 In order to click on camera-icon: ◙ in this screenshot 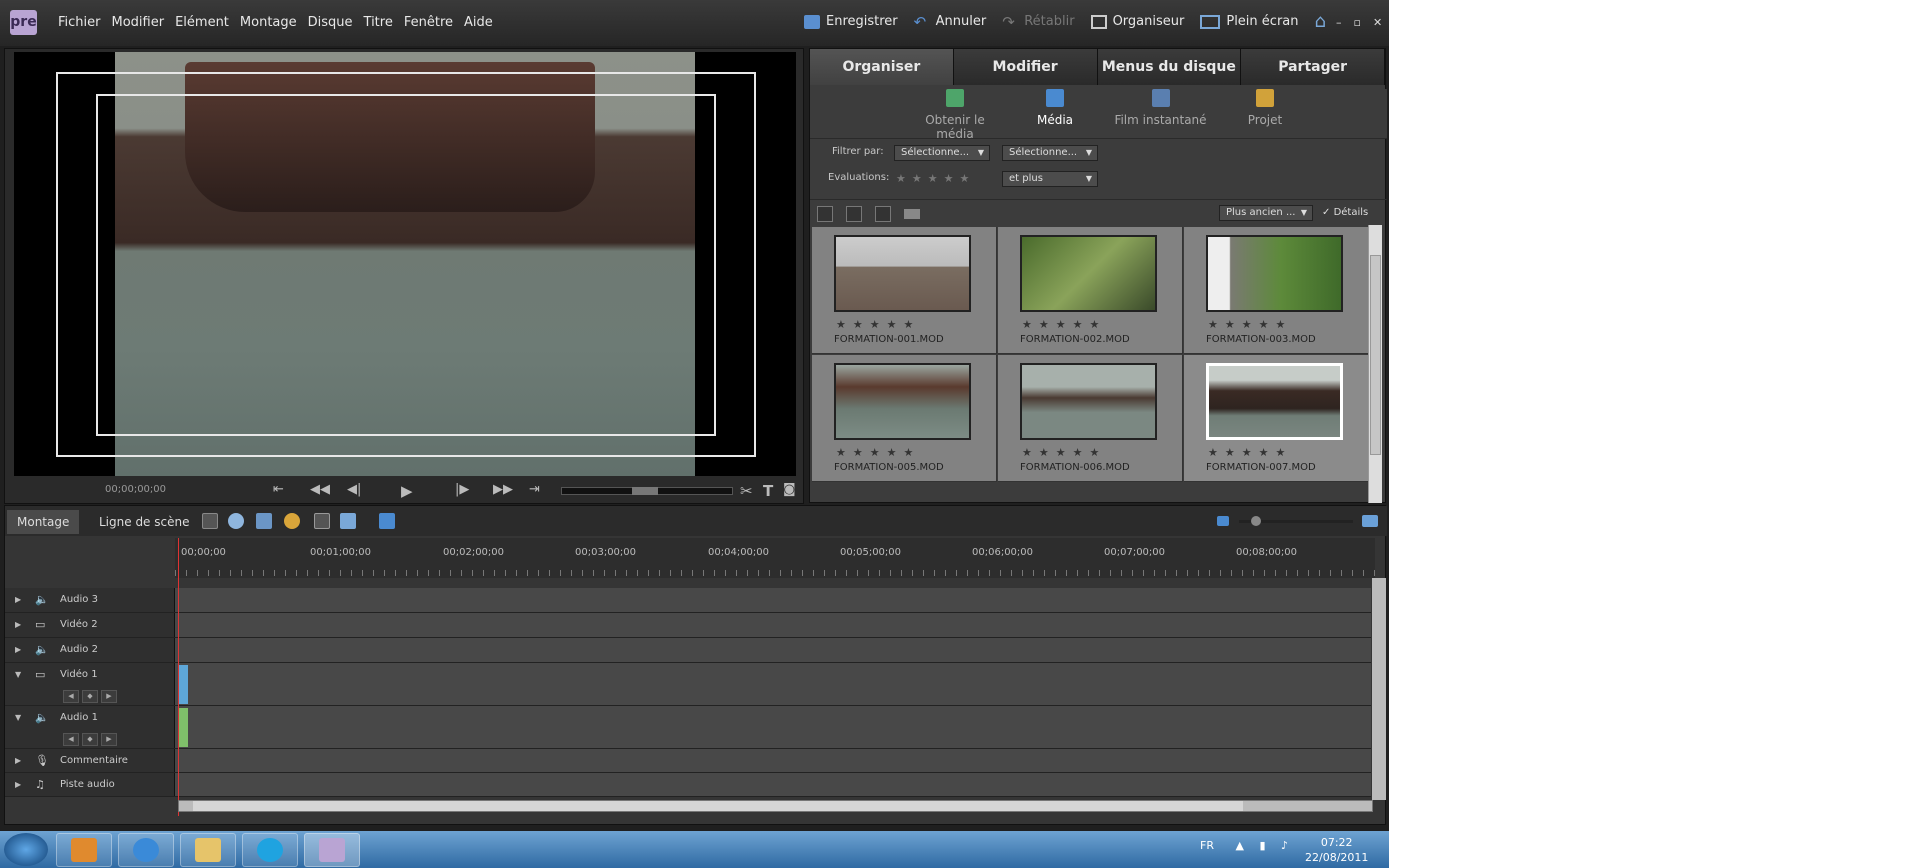, I will do `click(789, 489)`.